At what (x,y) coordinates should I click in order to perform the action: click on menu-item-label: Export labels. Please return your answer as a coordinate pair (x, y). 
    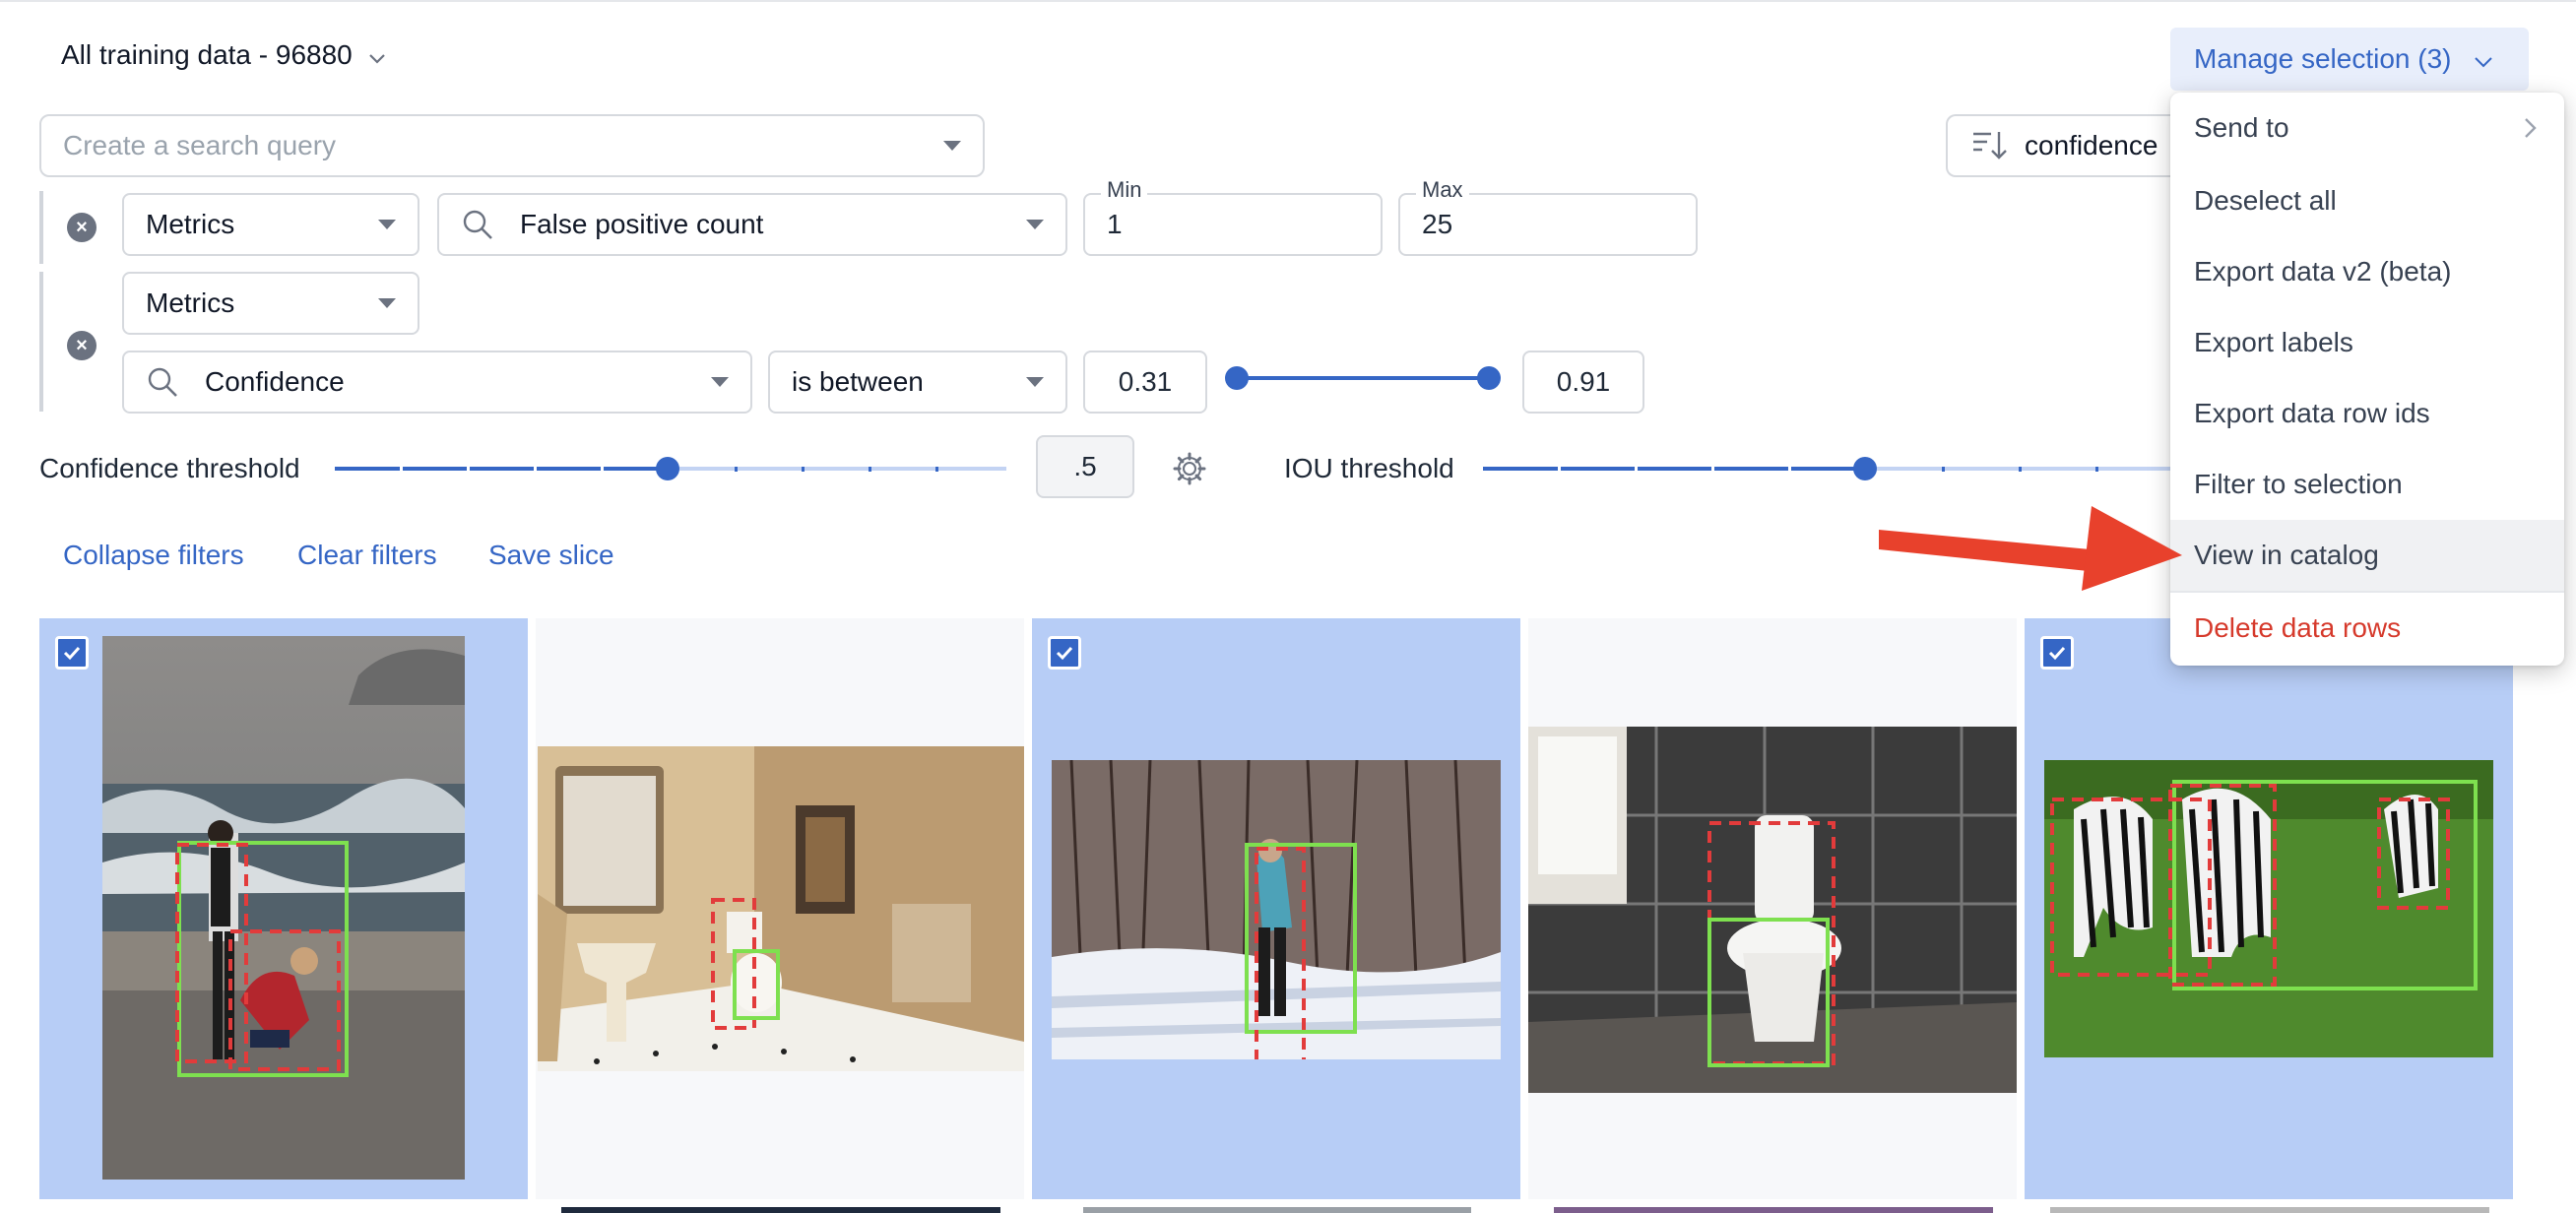
    Looking at the image, I should click on (2273, 342).